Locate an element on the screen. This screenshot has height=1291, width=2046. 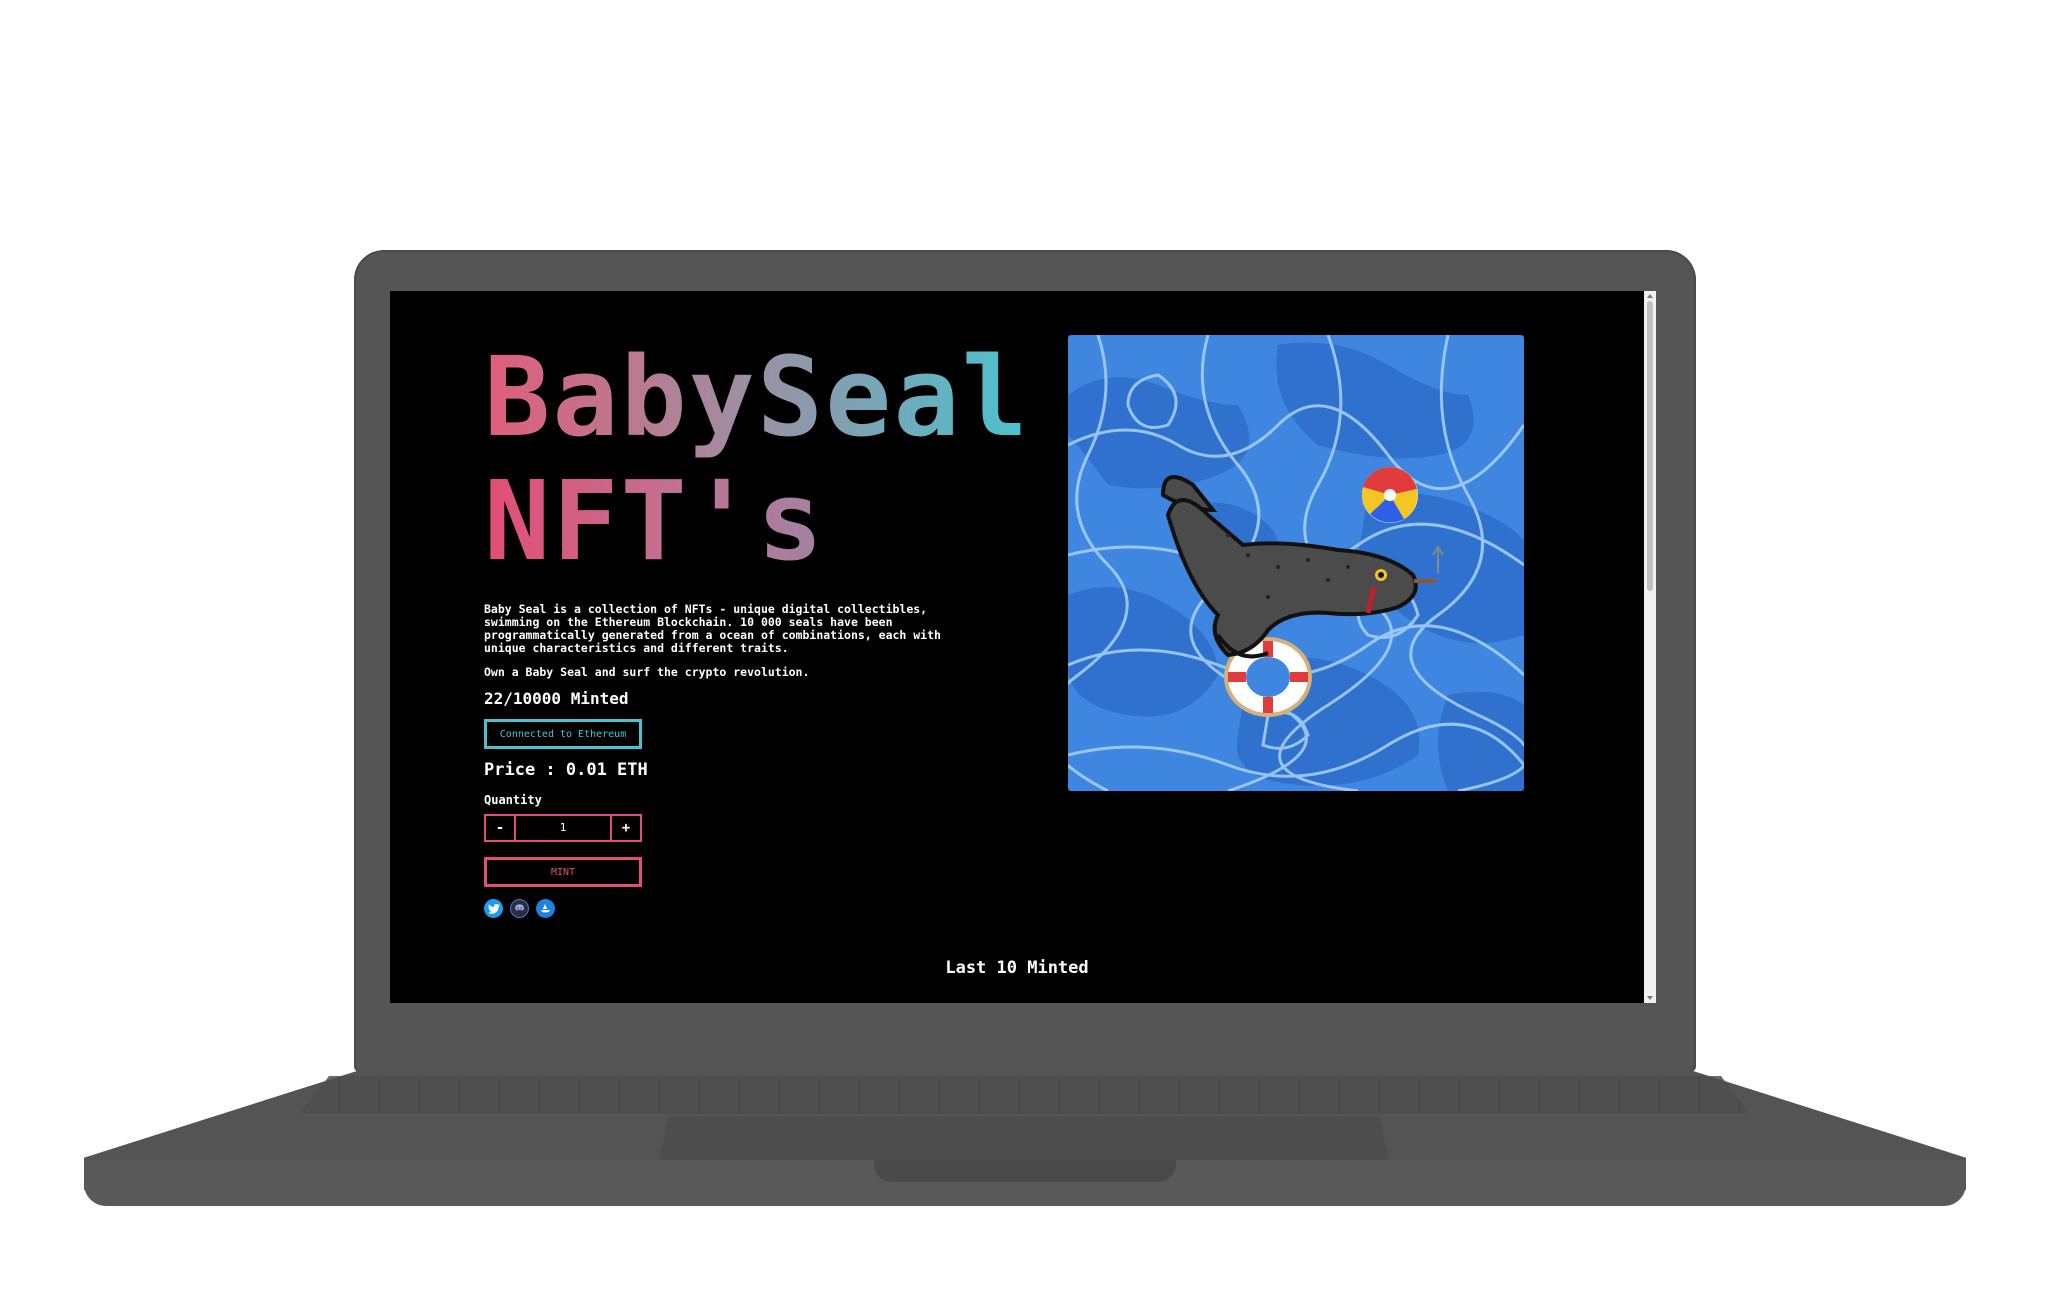
quantity-decrease-button: - is located at coordinates (501, 828).